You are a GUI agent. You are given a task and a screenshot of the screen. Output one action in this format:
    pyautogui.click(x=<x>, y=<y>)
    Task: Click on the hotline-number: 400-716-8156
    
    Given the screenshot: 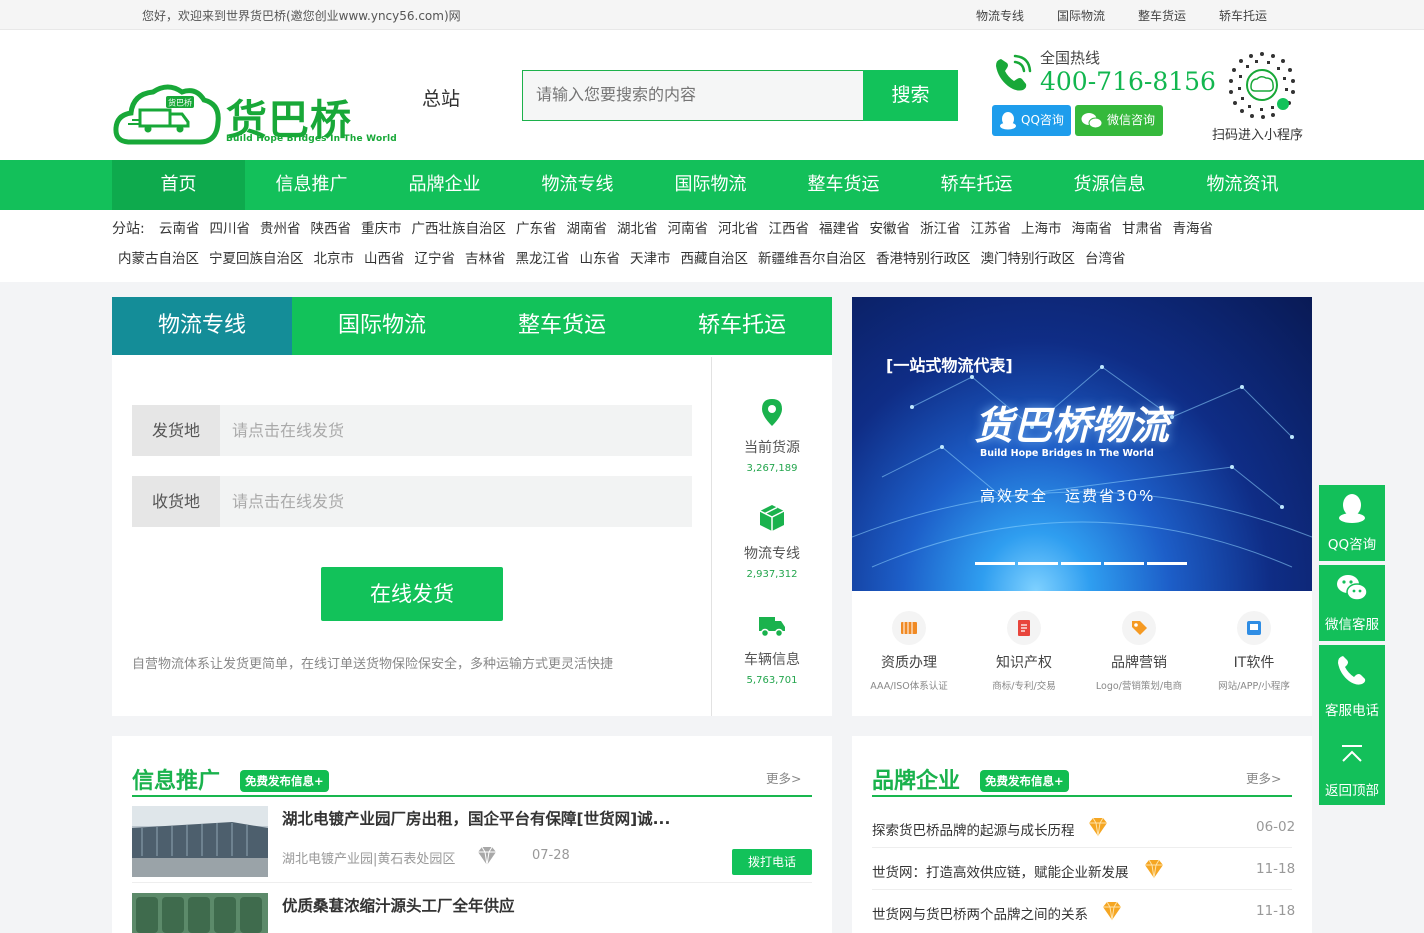 What is the action you would take?
    pyautogui.click(x=1128, y=81)
    